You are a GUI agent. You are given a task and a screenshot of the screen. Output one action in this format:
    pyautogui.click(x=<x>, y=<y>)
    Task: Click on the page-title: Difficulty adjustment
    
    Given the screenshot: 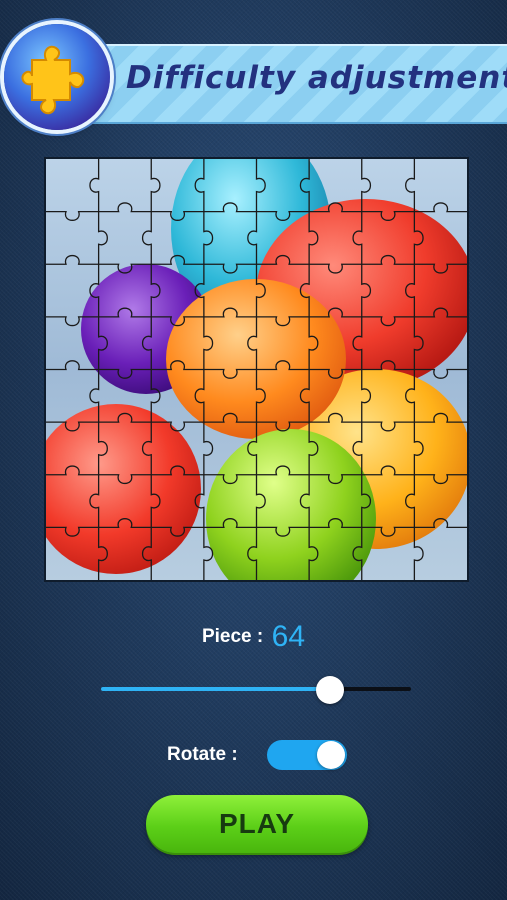 What is the action you would take?
    pyautogui.click(x=316, y=78)
    